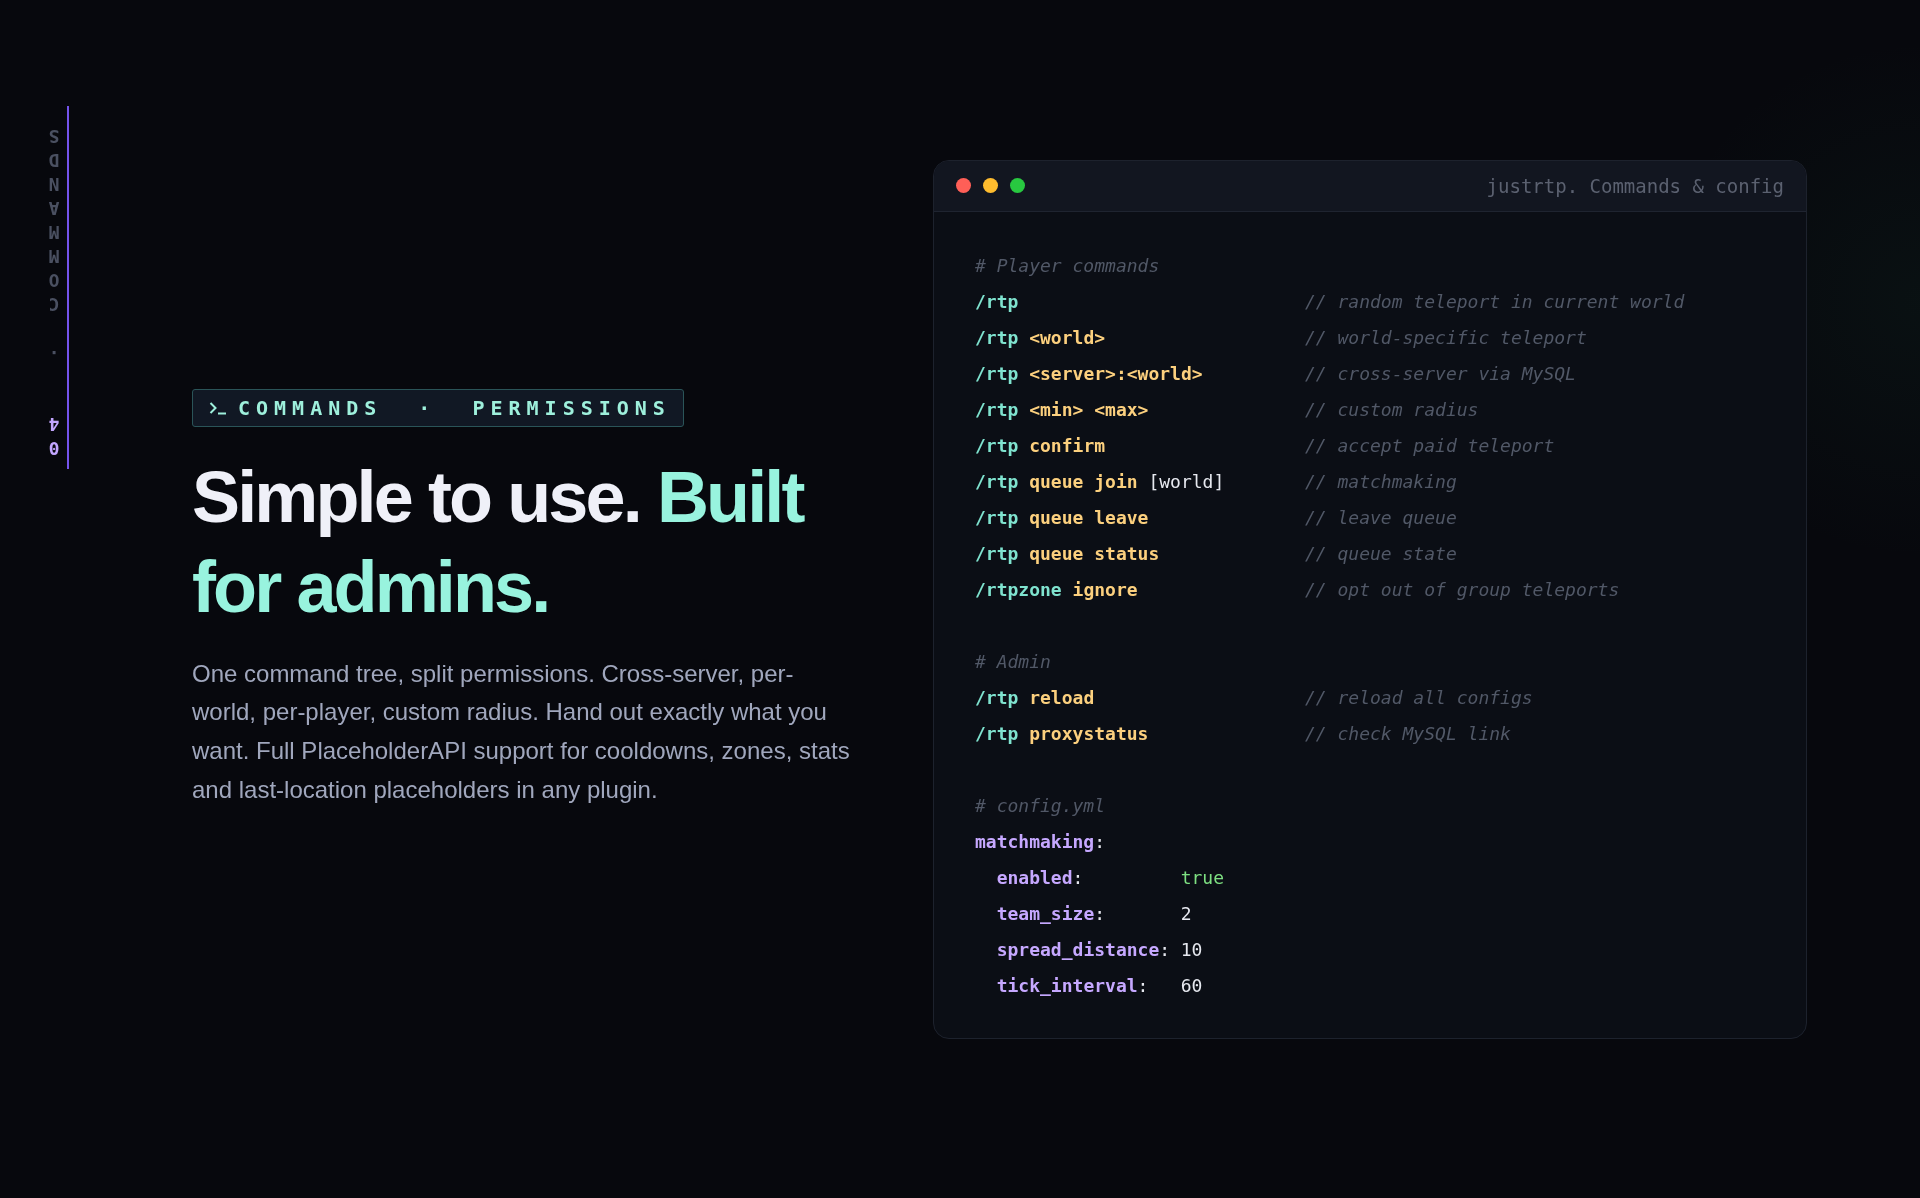 Image resolution: width=1920 pixels, height=1198 pixels. I want to click on code-comment: # Player commands, so click(1067, 265).